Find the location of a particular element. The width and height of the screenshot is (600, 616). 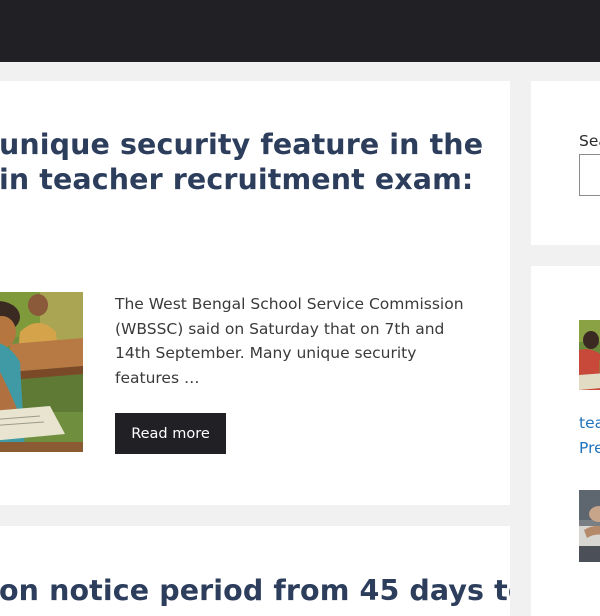

read-more-button: Read more is located at coordinates (170, 433).